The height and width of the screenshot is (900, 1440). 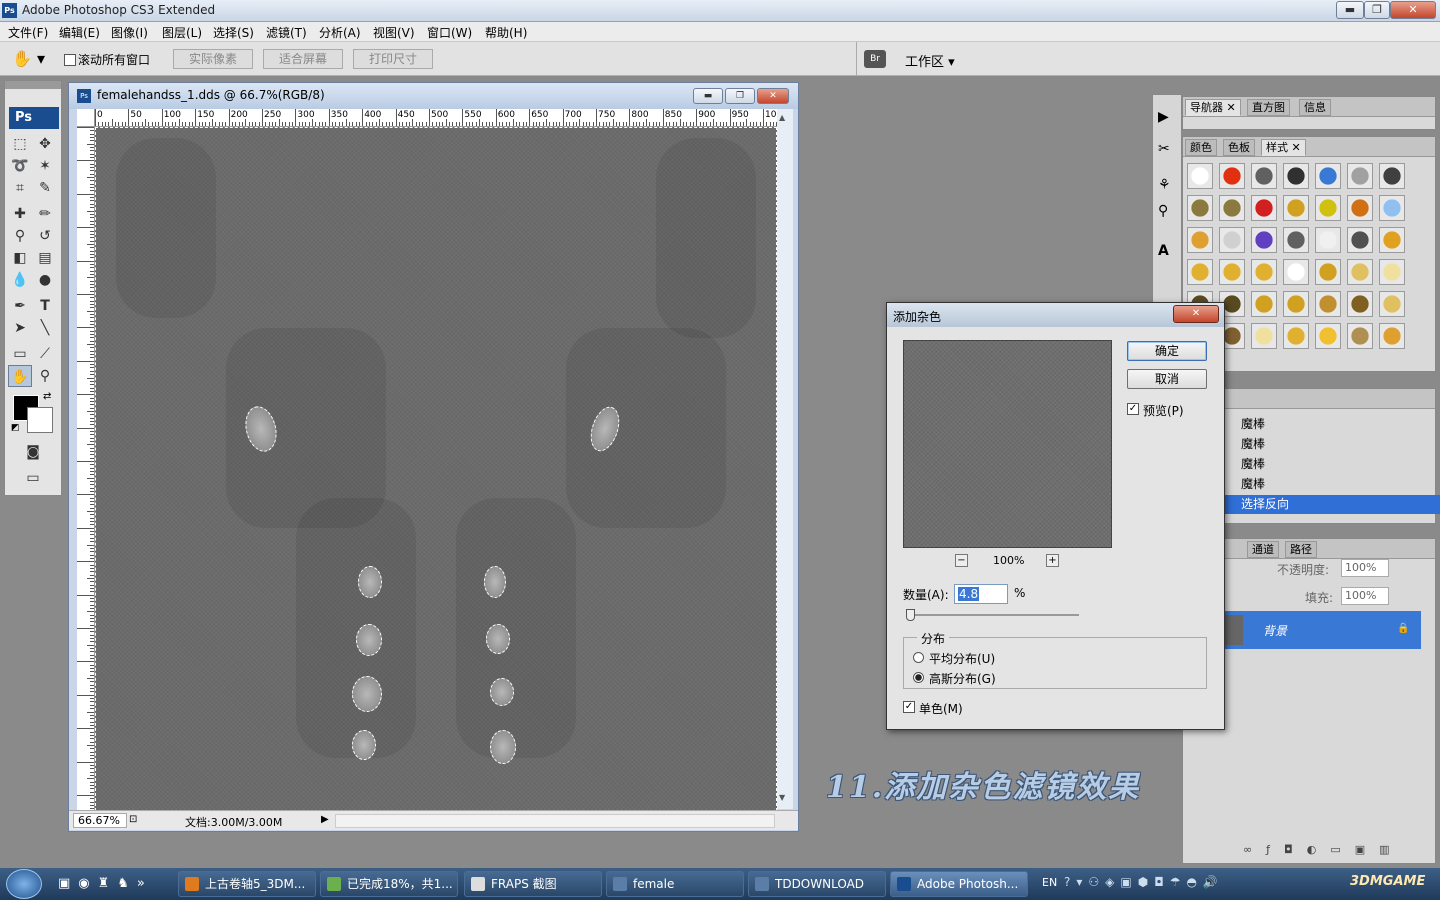 I want to click on menu-analysis: 分析(A), so click(x=340, y=32).